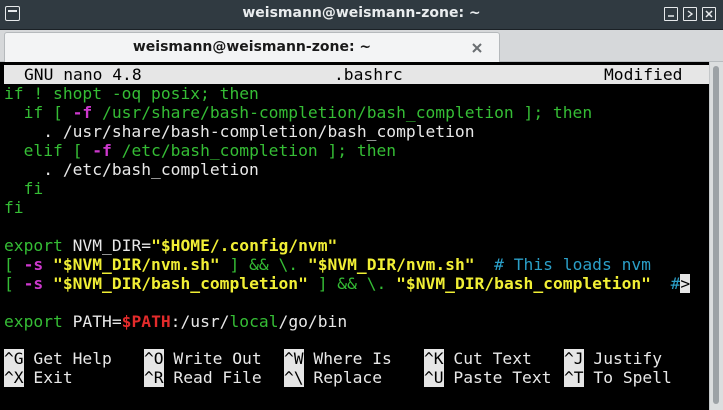 The image size is (723, 410). What do you see at coordinates (92, 321) in the screenshot?
I see `code-token: PATH=` at bounding box center [92, 321].